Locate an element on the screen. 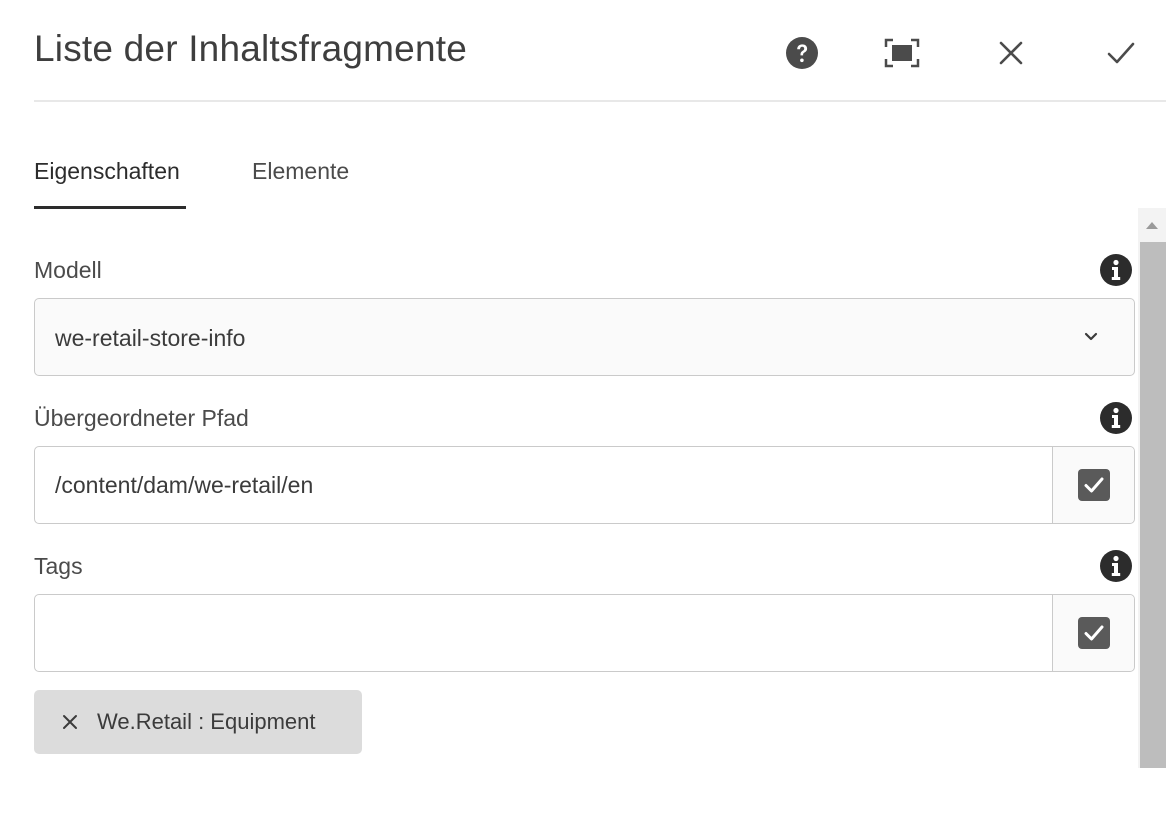 The height and width of the screenshot is (826, 1166). dialog-title: Liste der Inhaltsfragmente is located at coordinates (250, 48).